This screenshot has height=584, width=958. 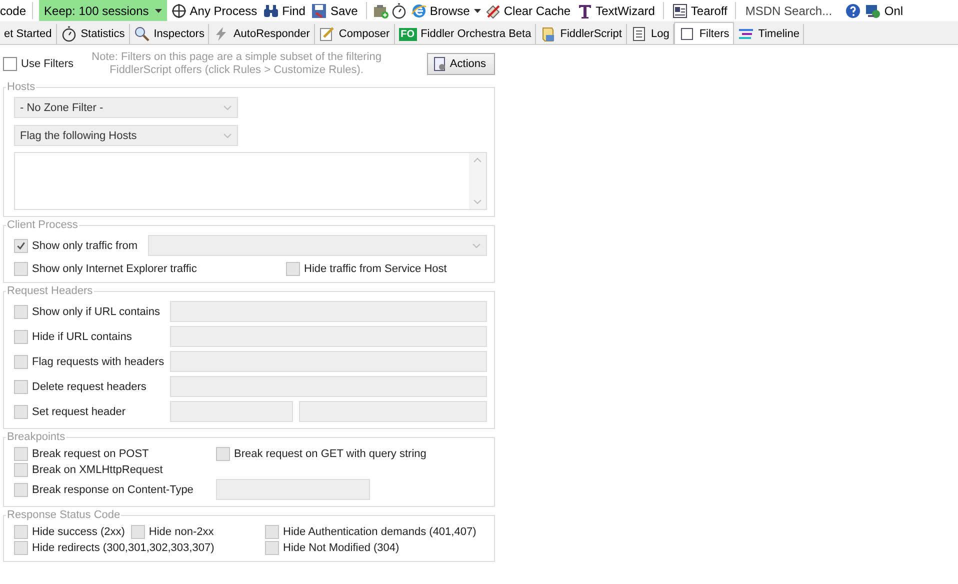 What do you see at coordinates (334, 10) in the screenshot?
I see `toolbar-button: Save` at bounding box center [334, 10].